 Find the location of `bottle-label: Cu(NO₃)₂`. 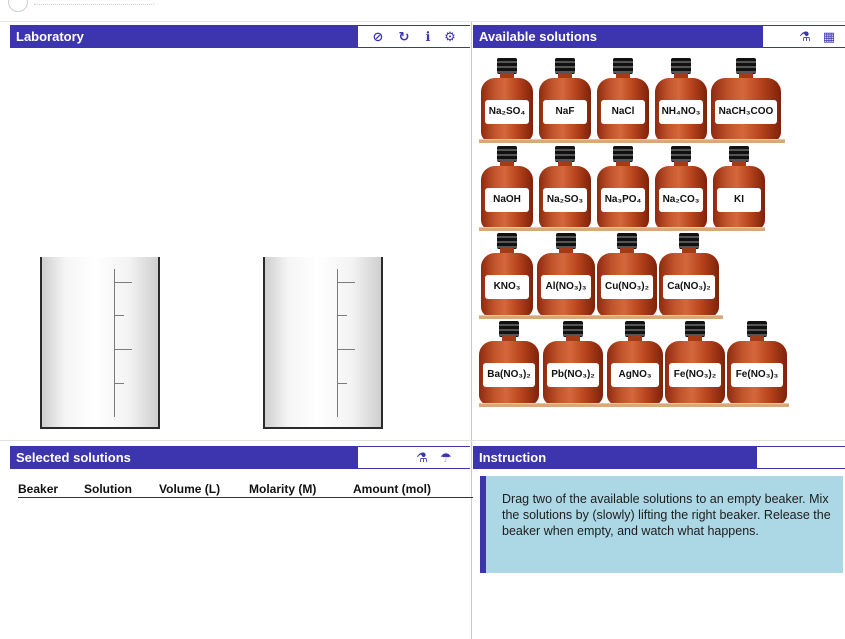

bottle-label: Cu(NO₃)₂ is located at coordinates (627, 287).